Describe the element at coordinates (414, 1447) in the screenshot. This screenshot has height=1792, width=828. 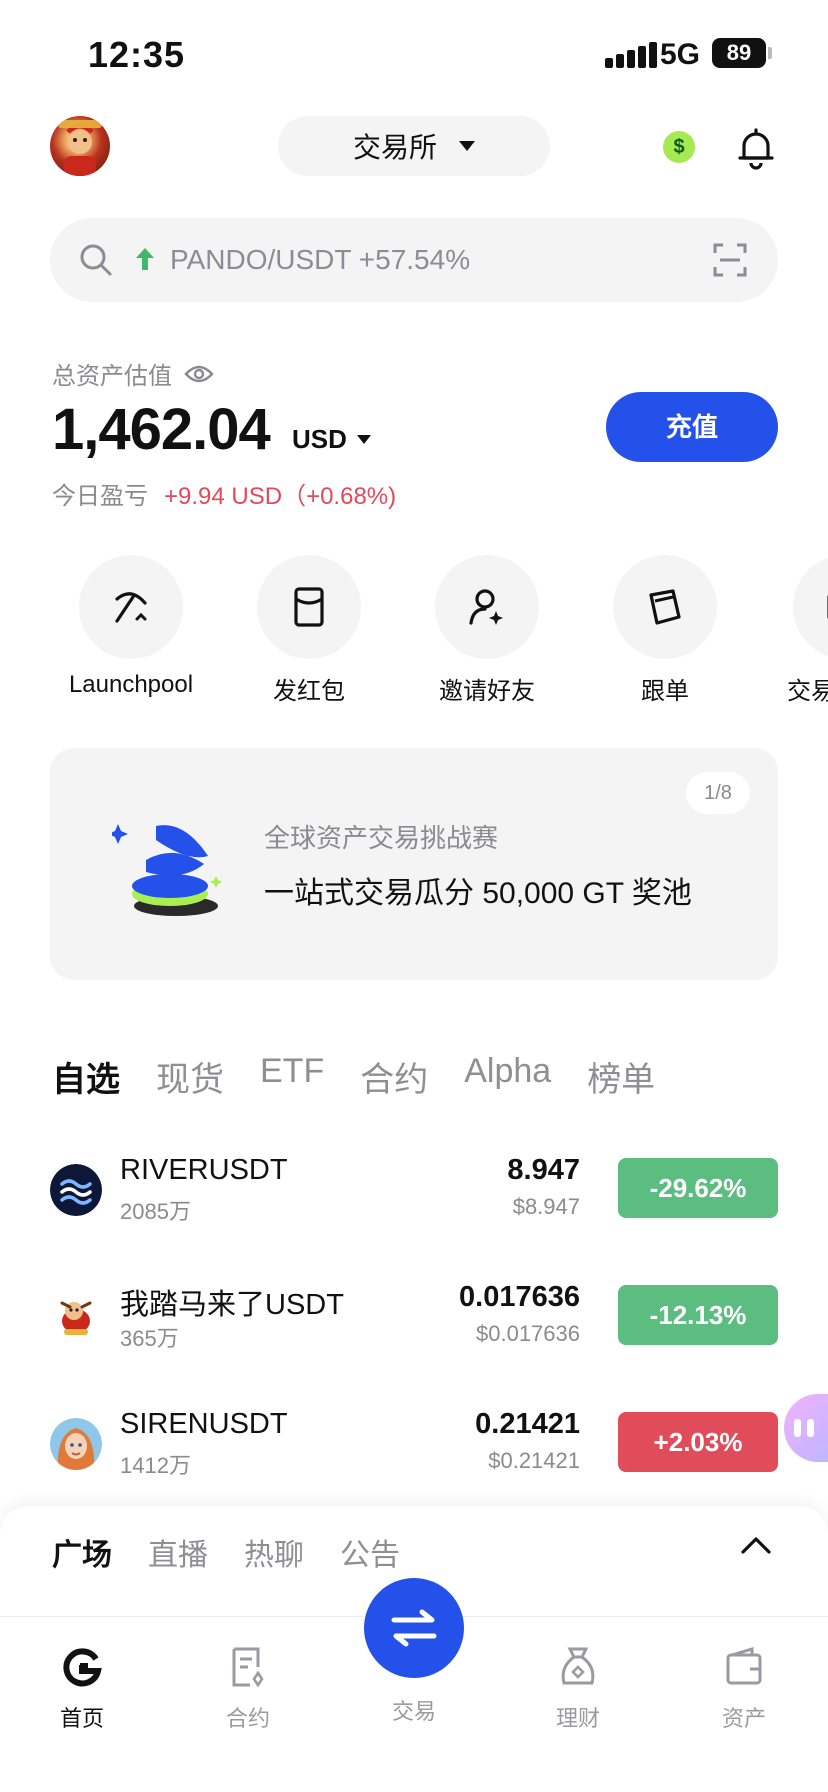
I see `market-row: SIRENUSDT 1412万 0.21421 $0.21421 +2.03%` at that location.